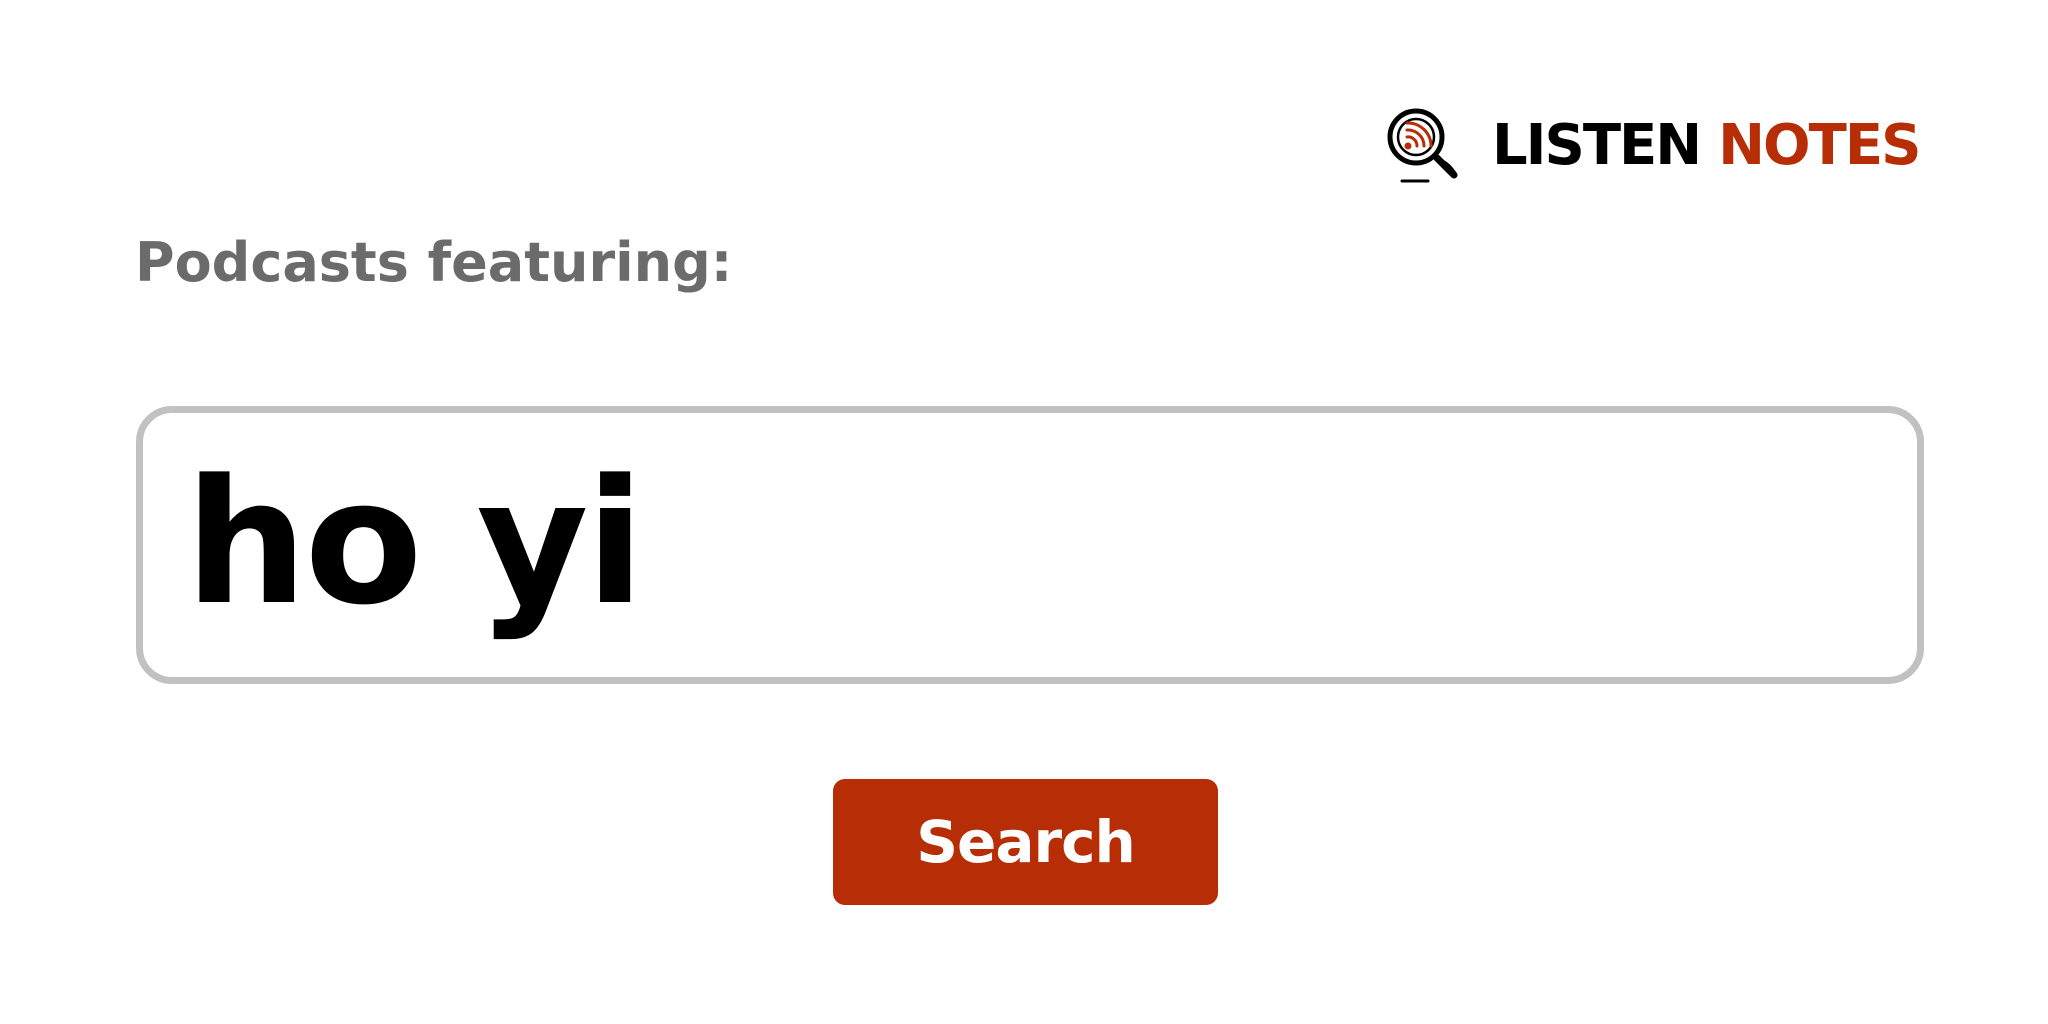 The width and height of the screenshot is (2048, 1024). Describe the element at coordinates (434, 262) in the screenshot. I see `page-heading: Podcasts featuring:` at that location.